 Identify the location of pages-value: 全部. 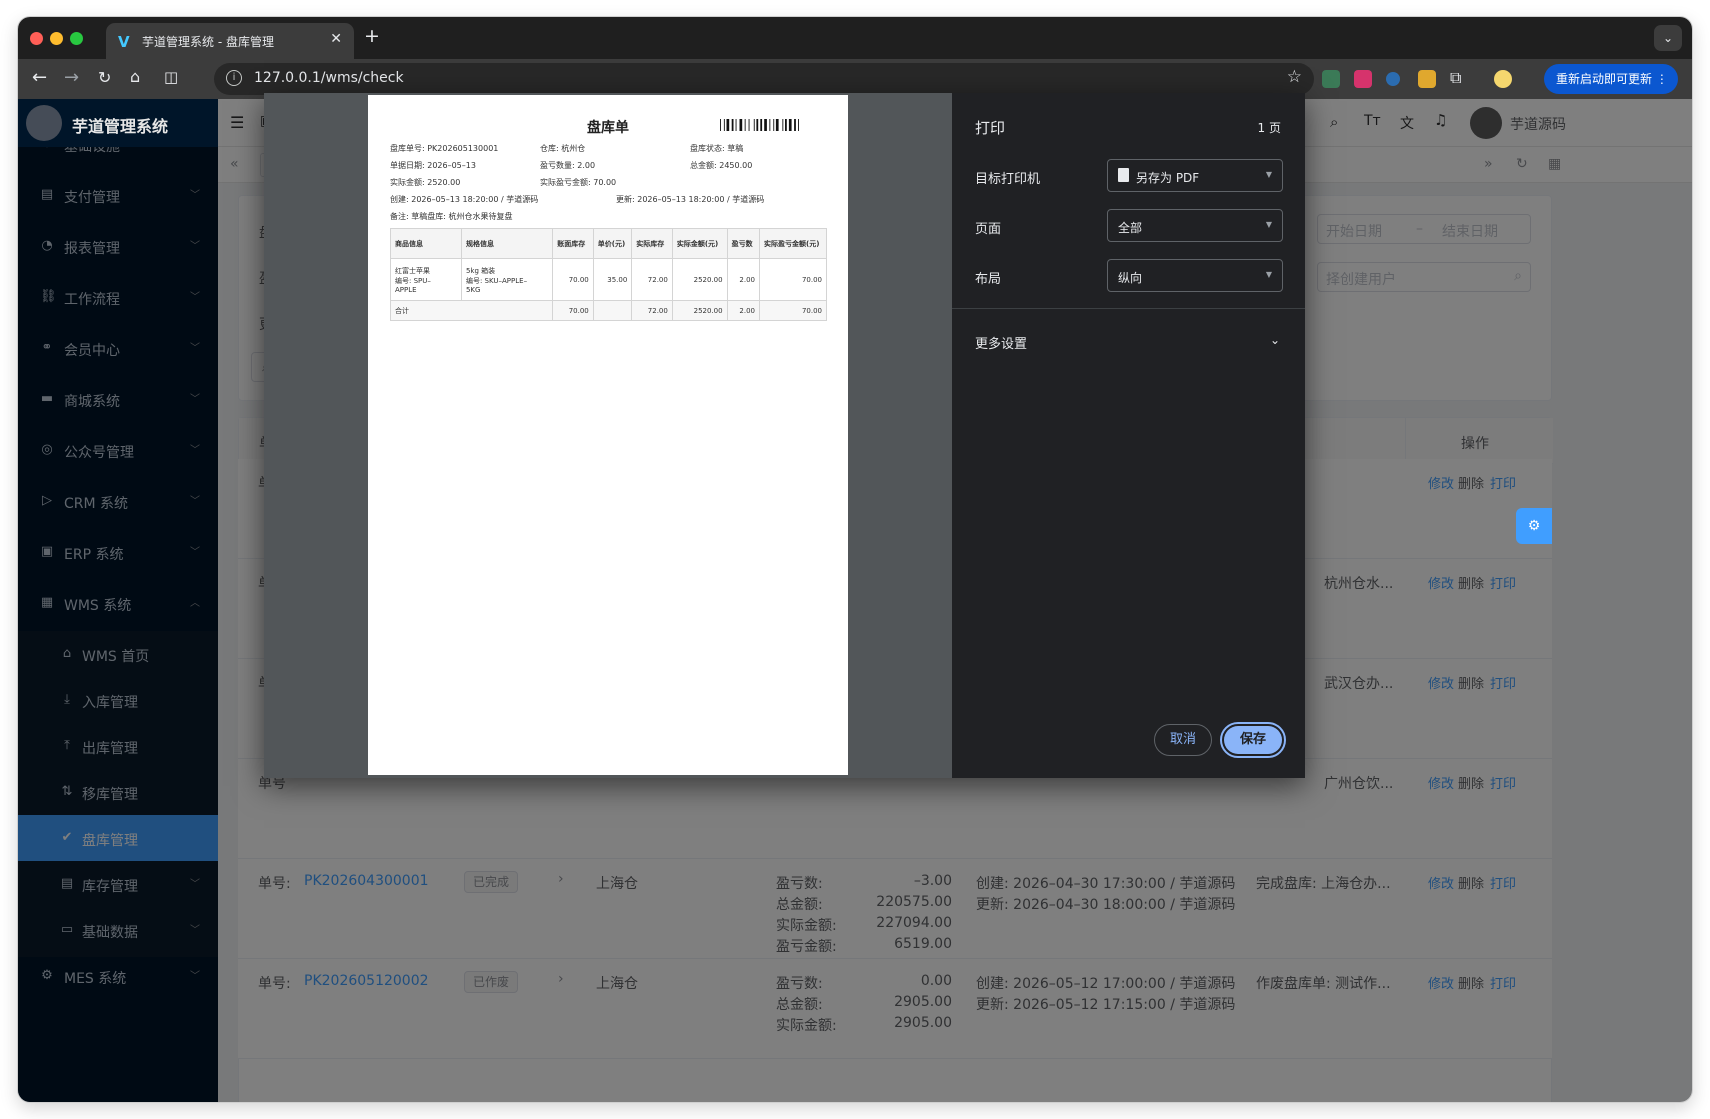
(1130, 228).